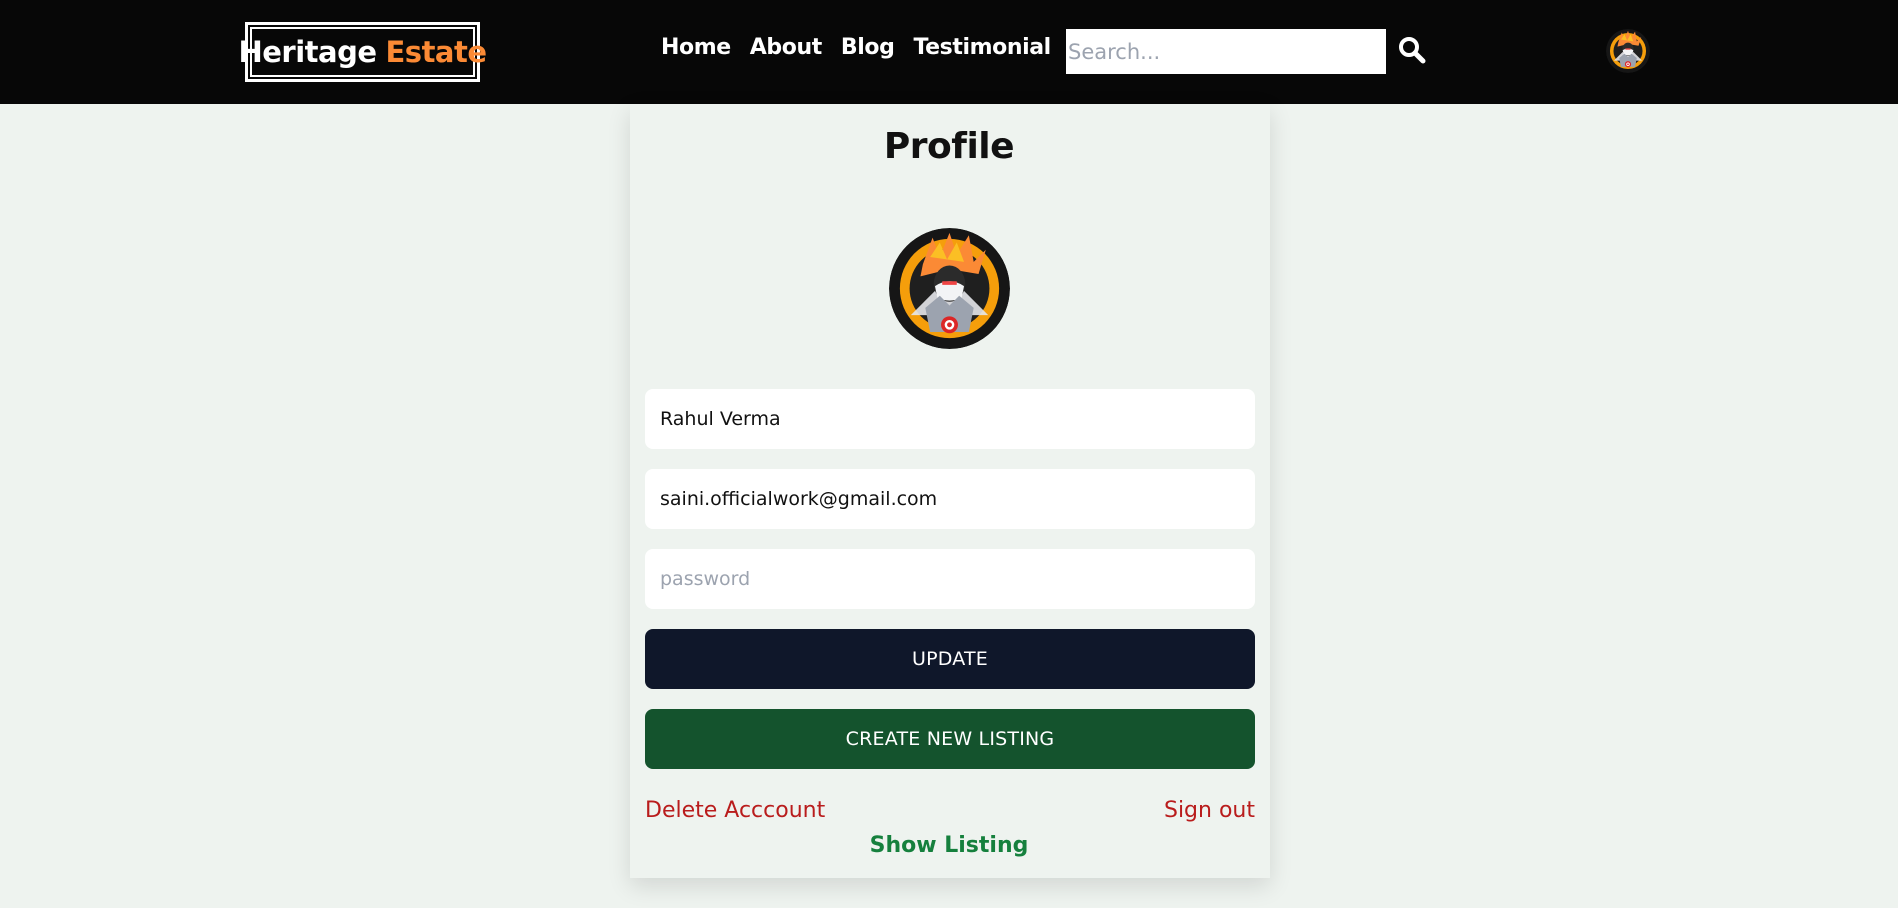 This screenshot has width=1898, height=908. Describe the element at coordinates (1209, 810) in the screenshot. I see `sign-out-link: Sign out` at that location.